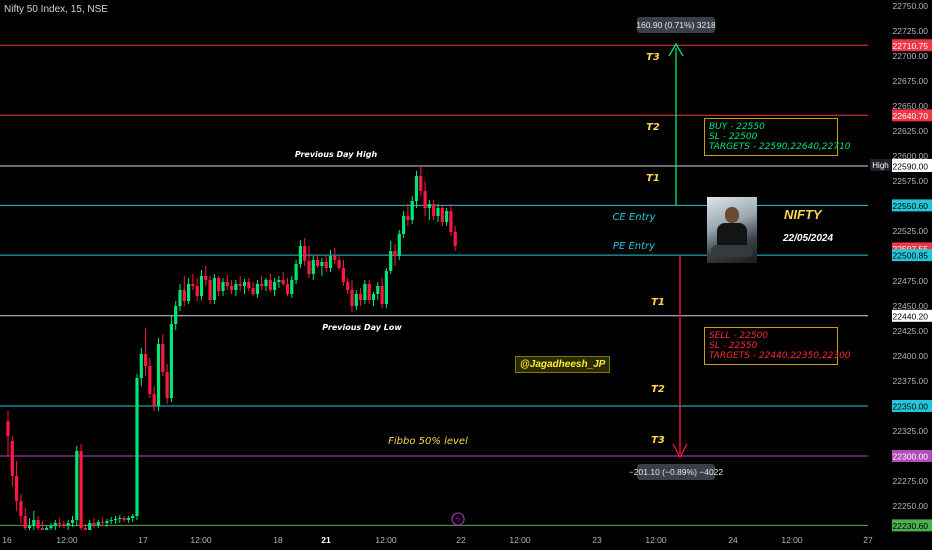 Image resolution: width=932 pixels, height=550 pixels. What do you see at coordinates (278, 540) in the screenshot?
I see `time-tick: 18` at bounding box center [278, 540].